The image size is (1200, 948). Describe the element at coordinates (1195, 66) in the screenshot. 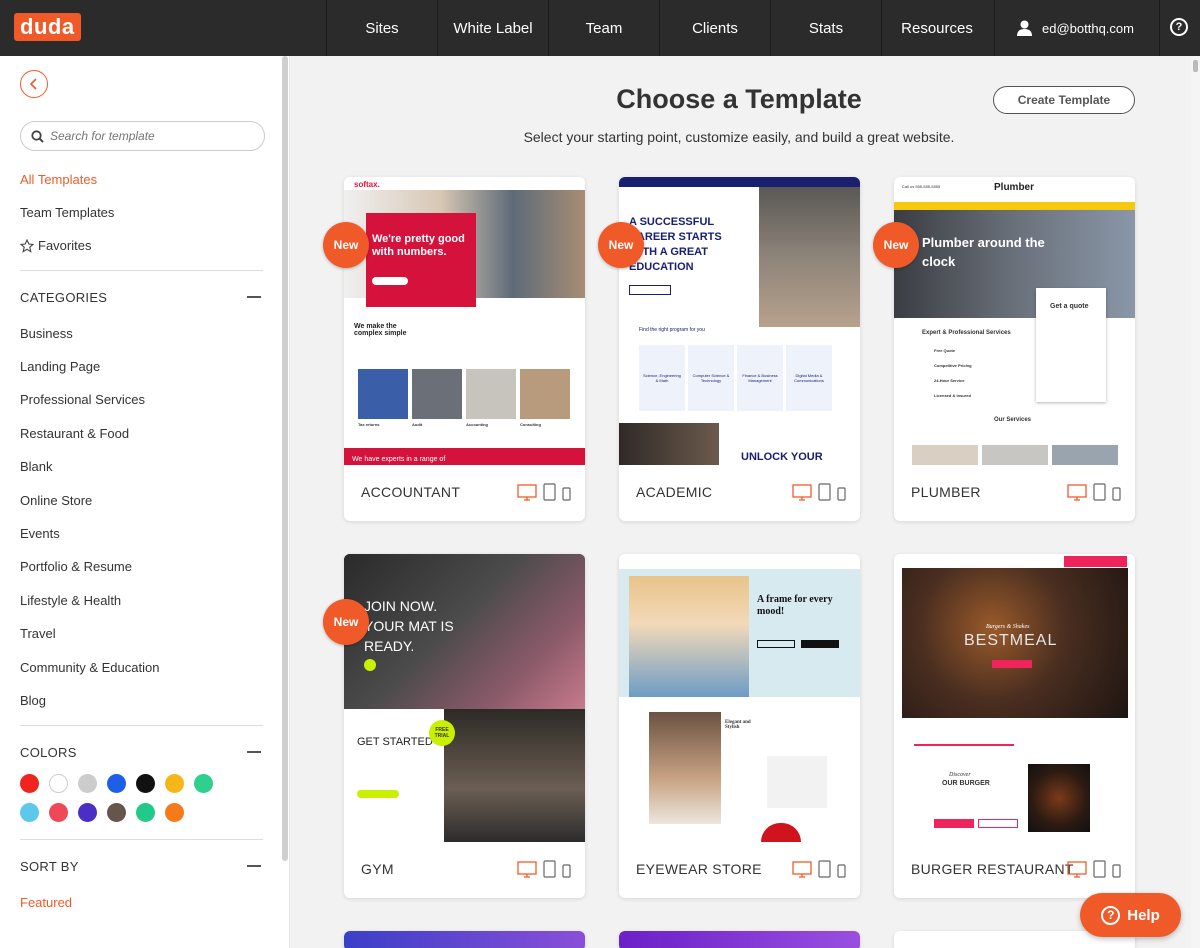

I see `scrollbar-thumb` at that location.